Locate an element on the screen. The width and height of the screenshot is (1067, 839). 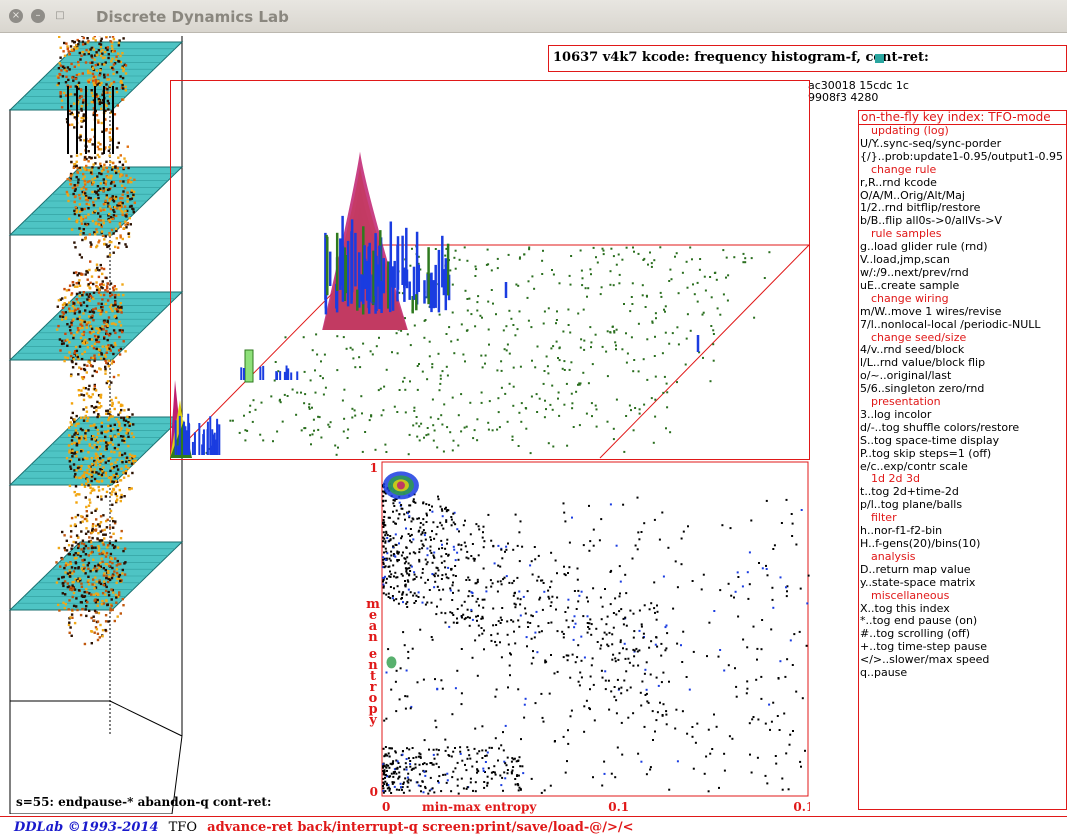
maximize-icon: □ is located at coordinates (60, 16).